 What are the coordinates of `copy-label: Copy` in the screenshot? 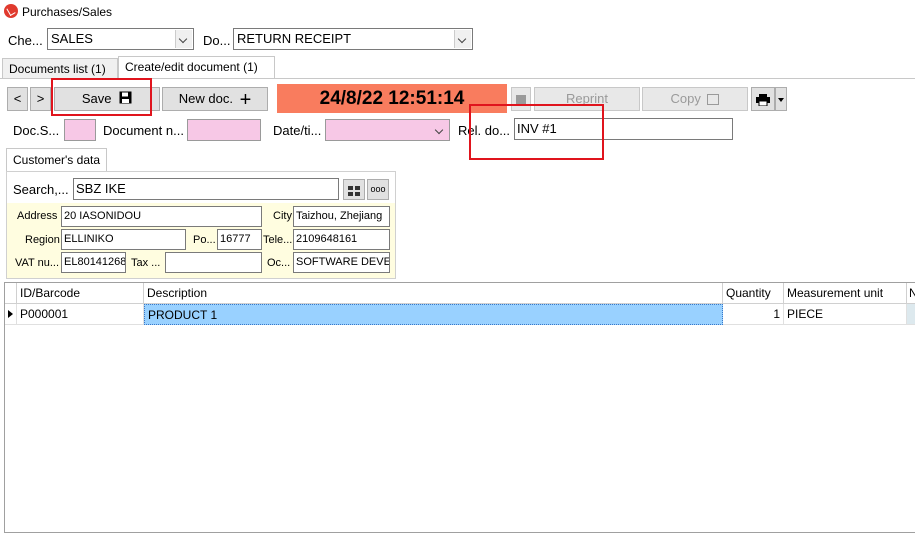 It's located at (685, 98).